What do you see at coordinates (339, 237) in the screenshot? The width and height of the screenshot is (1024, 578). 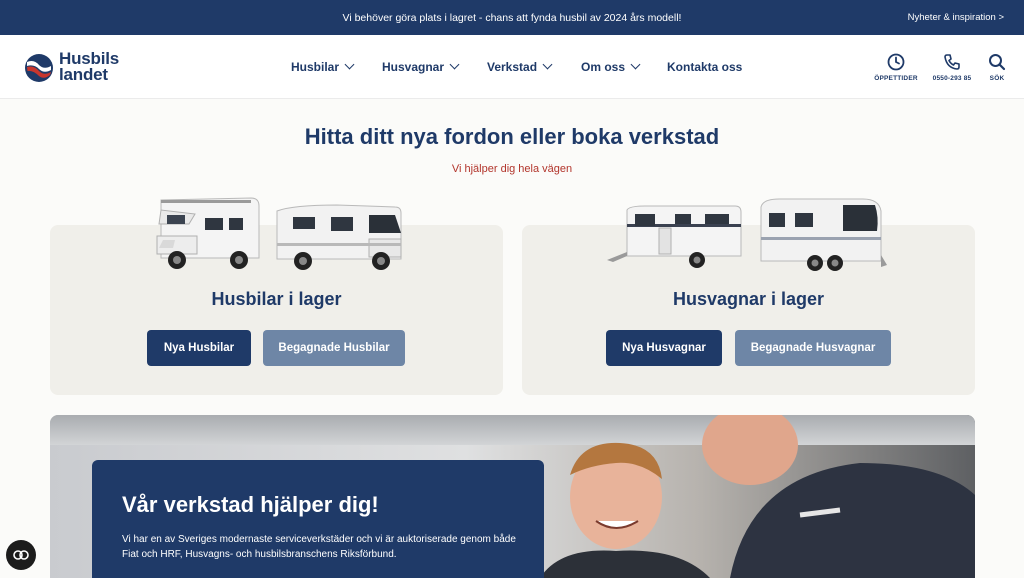 I see `motorhome-semi-integrated-image` at bounding box center [339, 237].